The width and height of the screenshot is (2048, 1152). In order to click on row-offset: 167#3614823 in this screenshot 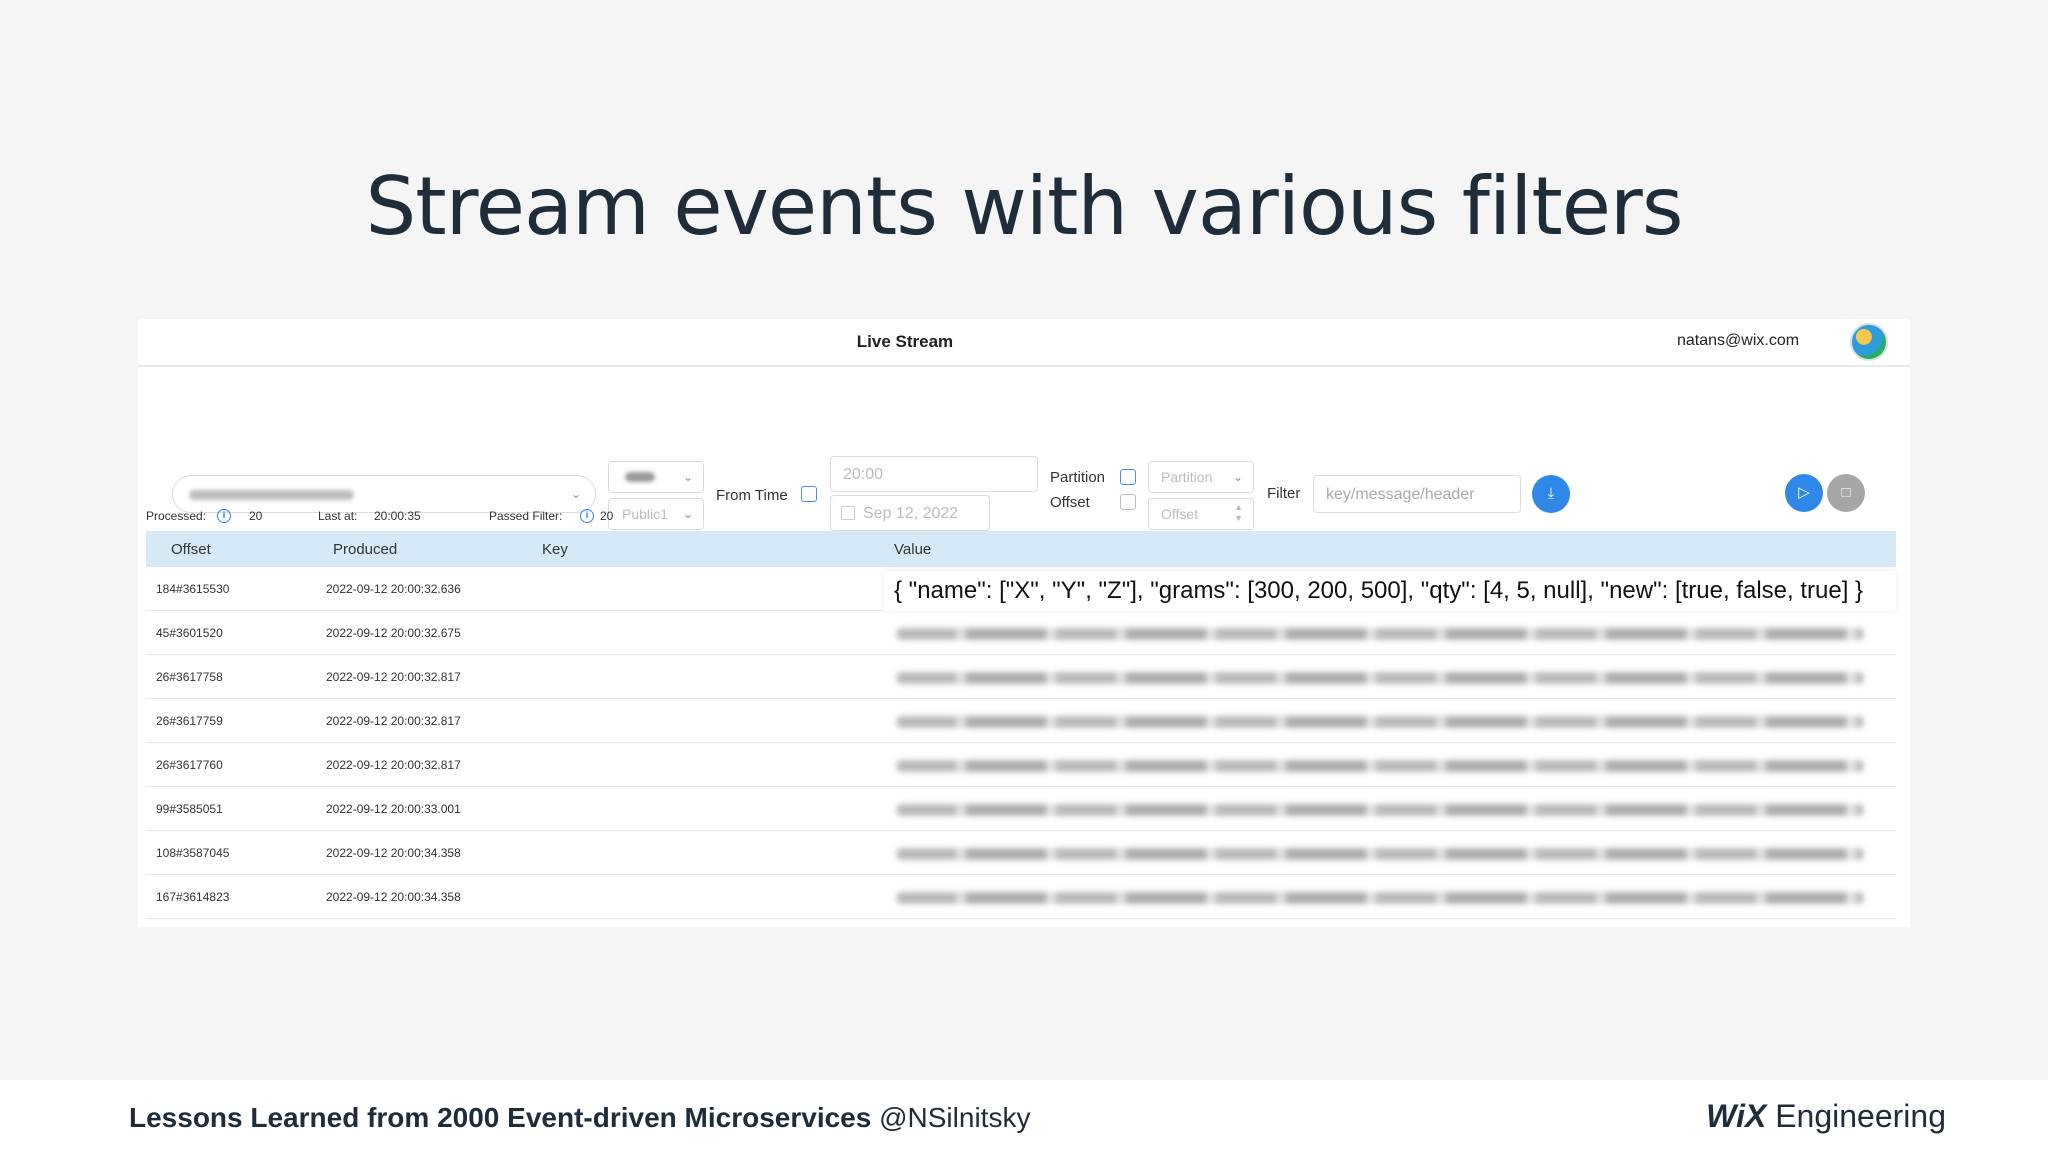, I will do `click(193, 897)`.